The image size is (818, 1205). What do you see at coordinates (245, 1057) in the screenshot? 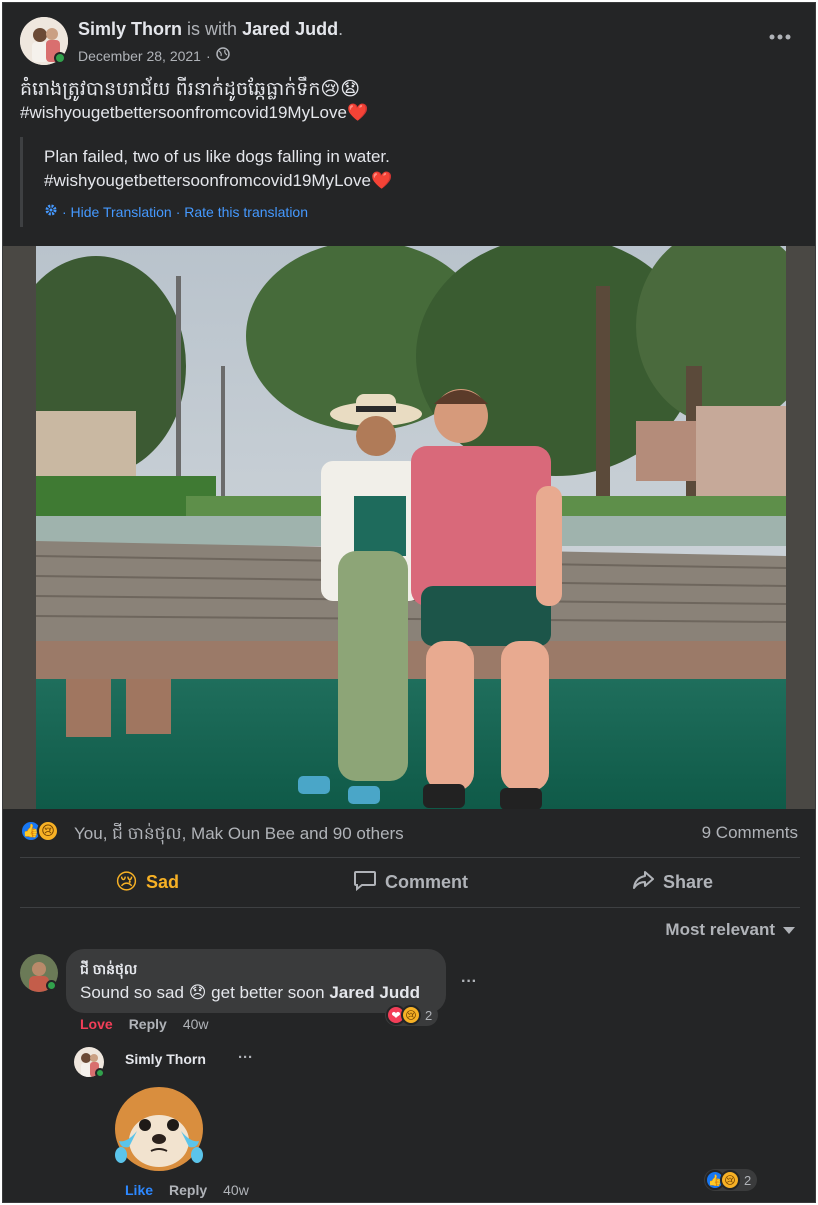
I see `reply-more-button: ···` at bounding box center [245, 1057].